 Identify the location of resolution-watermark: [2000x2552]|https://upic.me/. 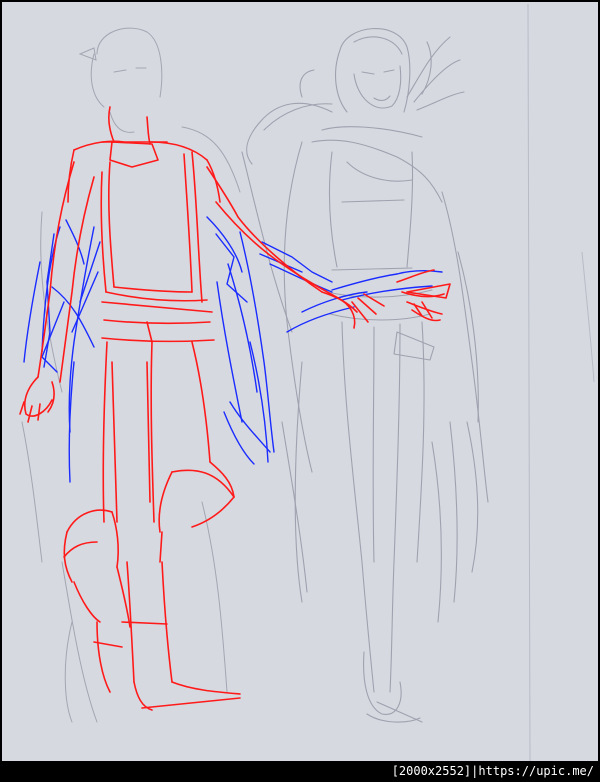
(493, 771).